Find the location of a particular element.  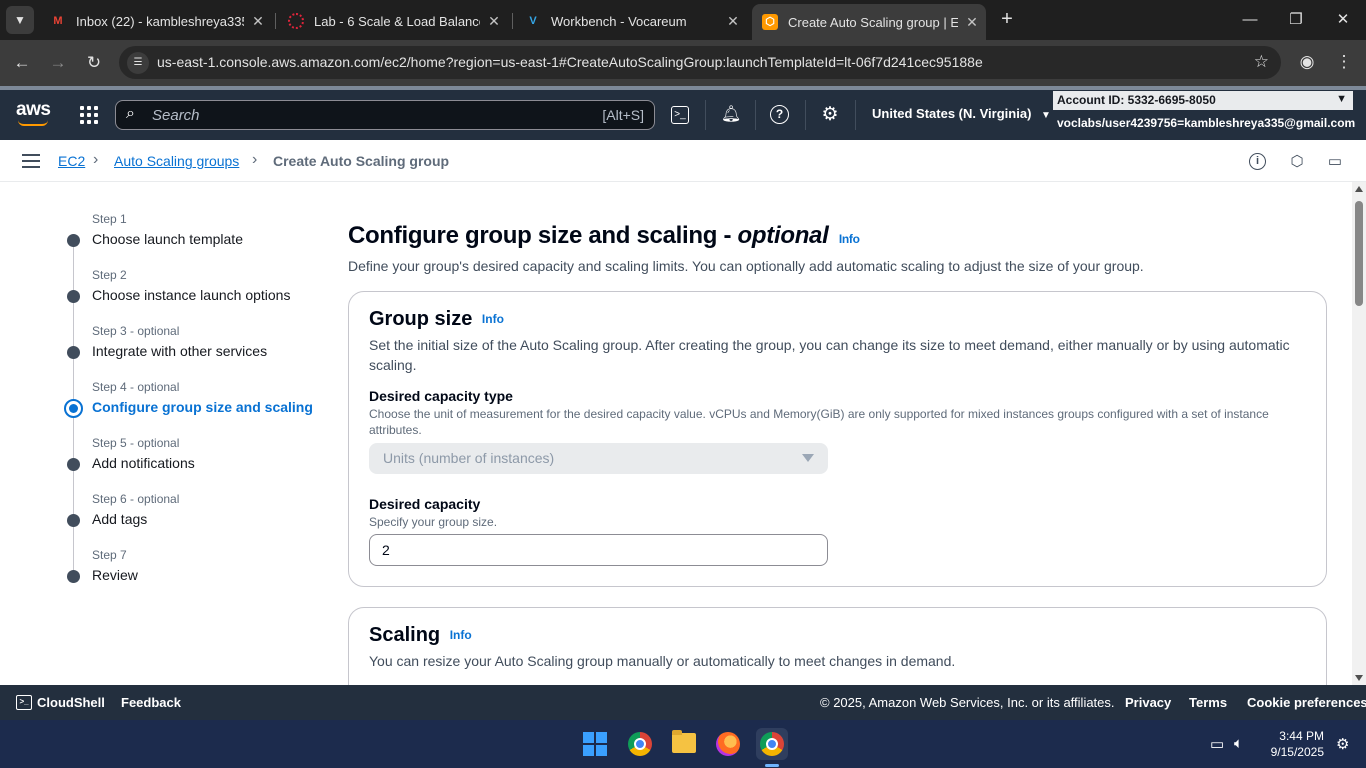

breadcrumb-asg: Auto Scaling groups is located at coordinates (176, 161).